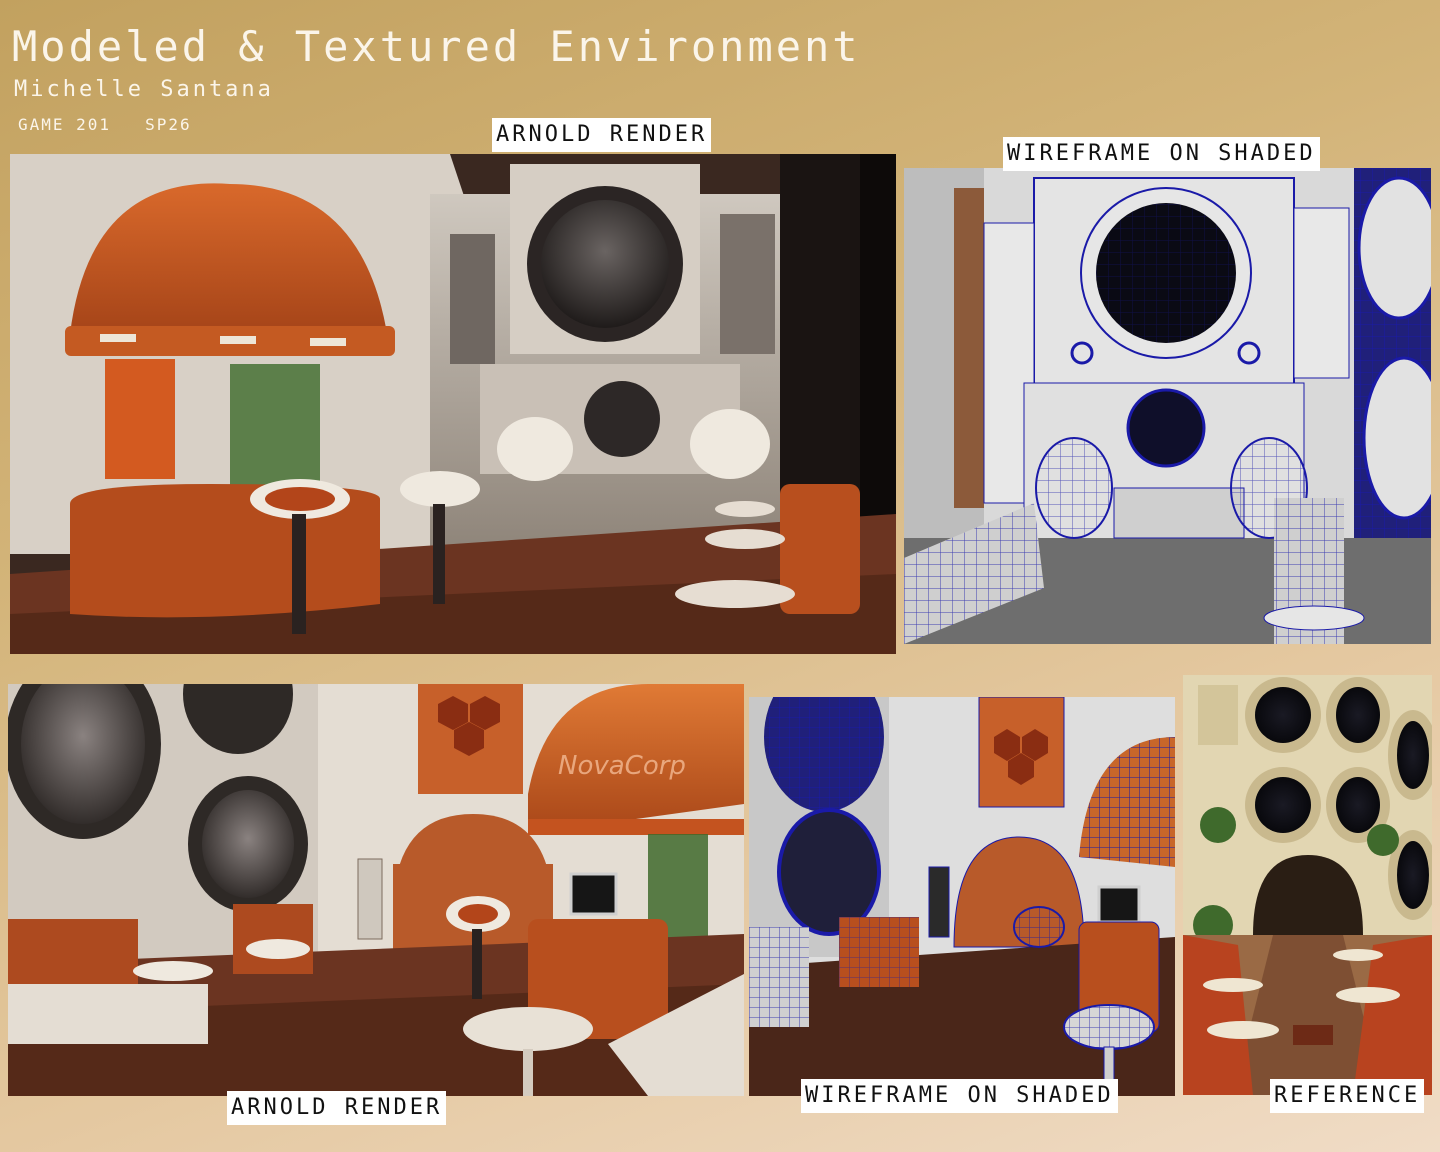 The width and height of the screenshot is (1440, 1152). Describe the element at coordinates (436, 46) in the screenshot. I see `page-title: Modeled & Textured Environment` at that location.